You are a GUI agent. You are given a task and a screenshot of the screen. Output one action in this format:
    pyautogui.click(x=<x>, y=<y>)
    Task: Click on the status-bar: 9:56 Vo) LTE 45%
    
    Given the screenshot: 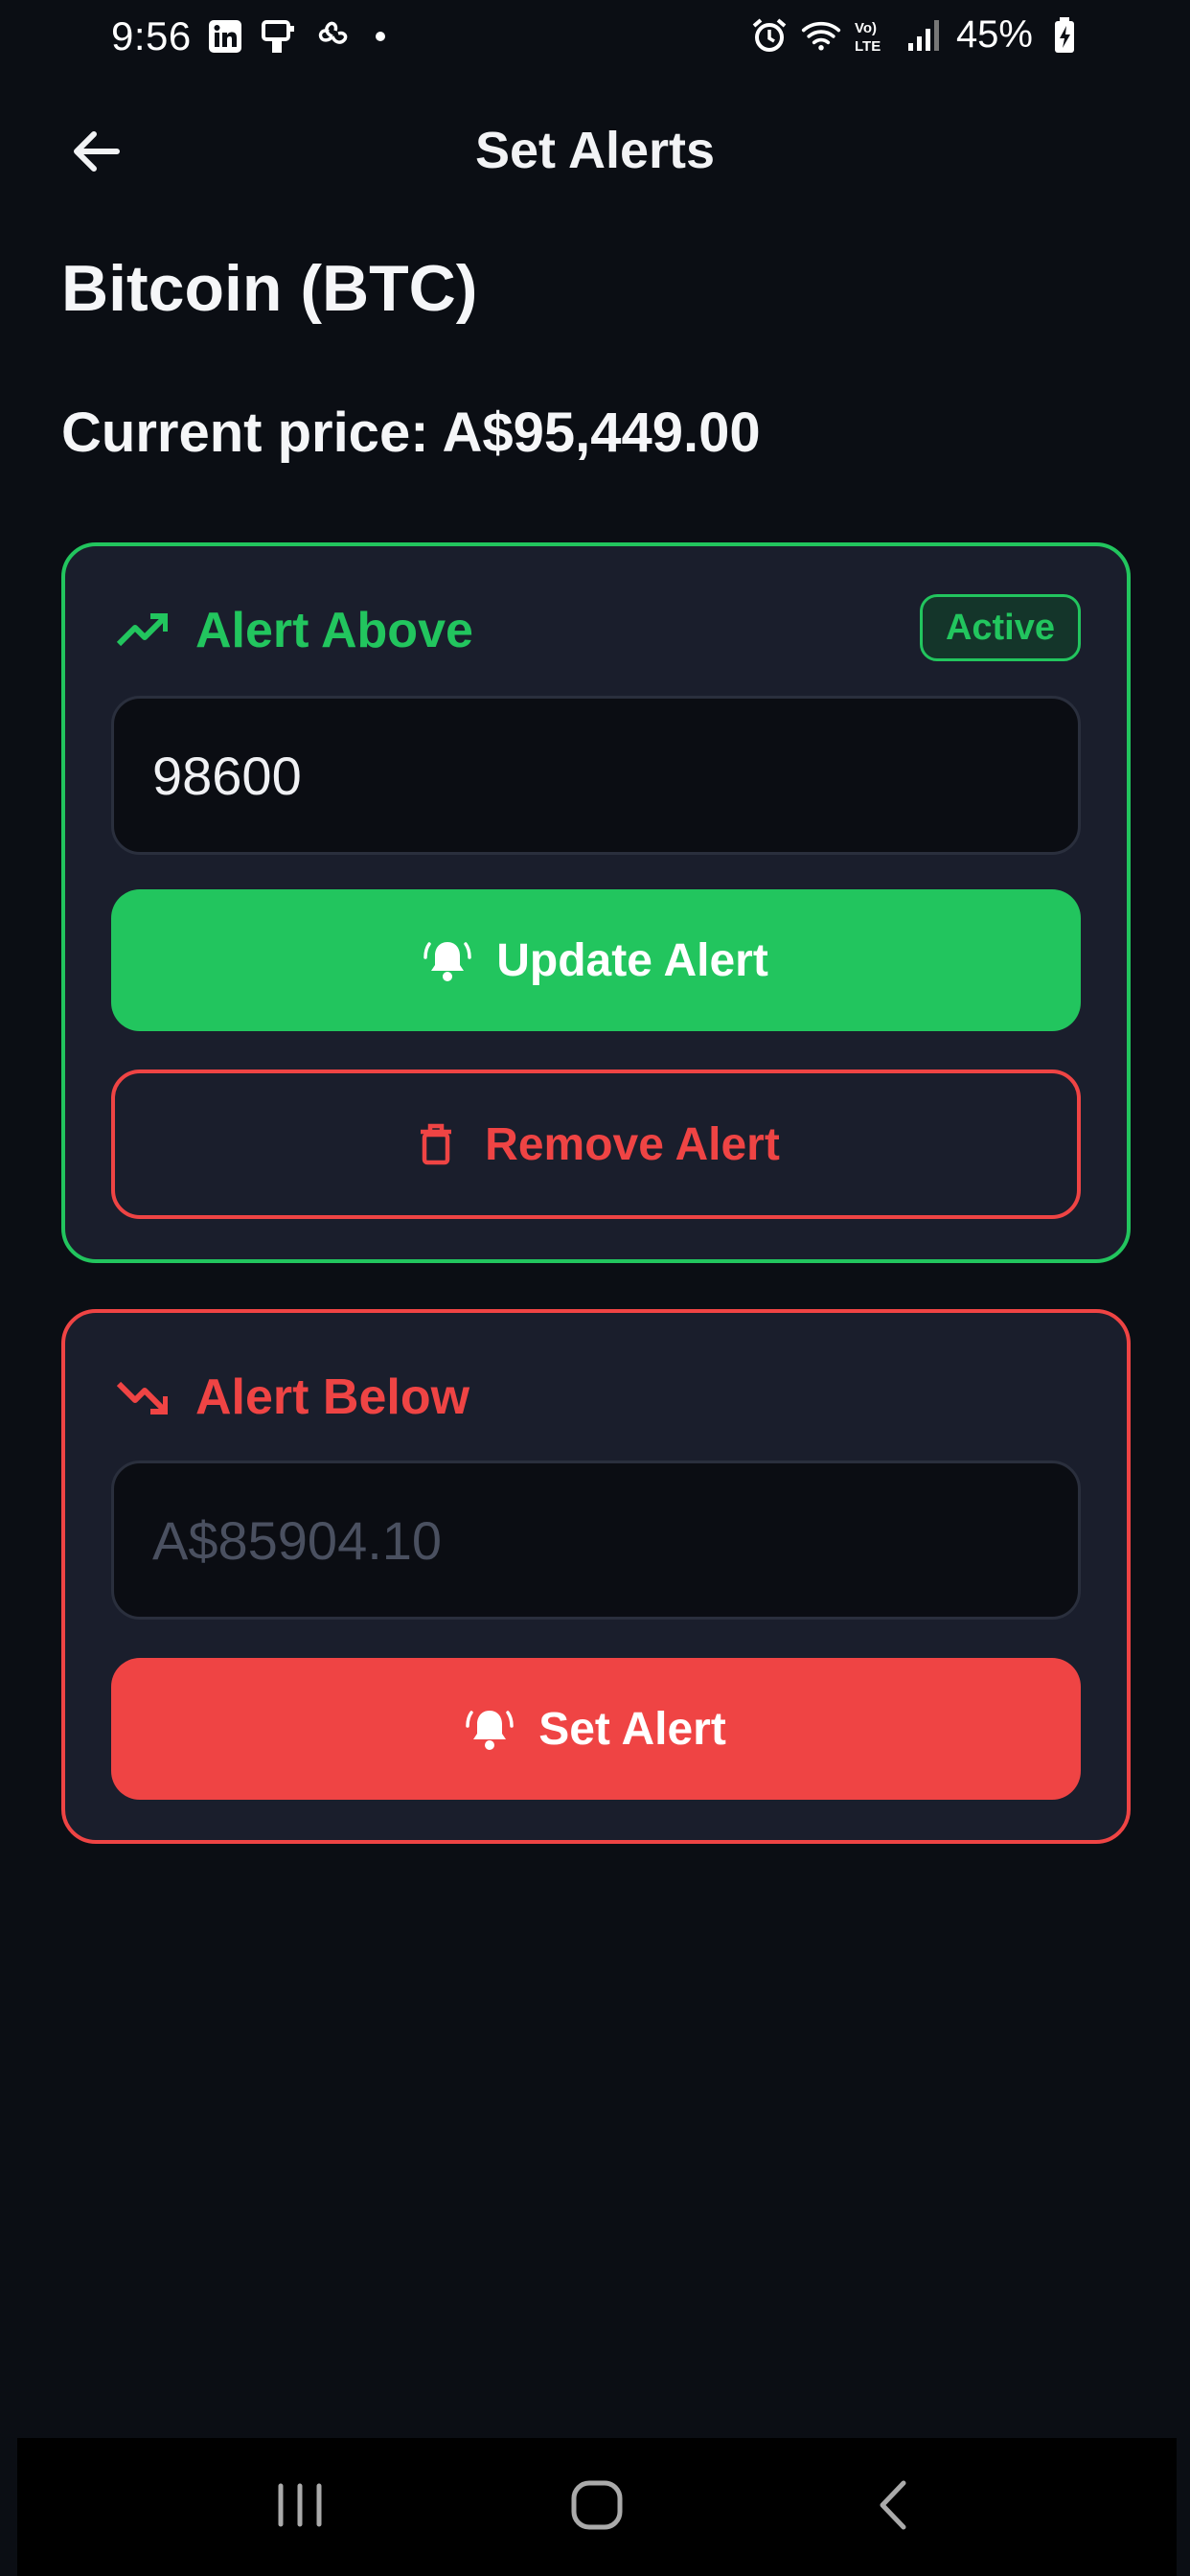 What is the action you would take?
    pyautogui.click(x=595, y=41)
    